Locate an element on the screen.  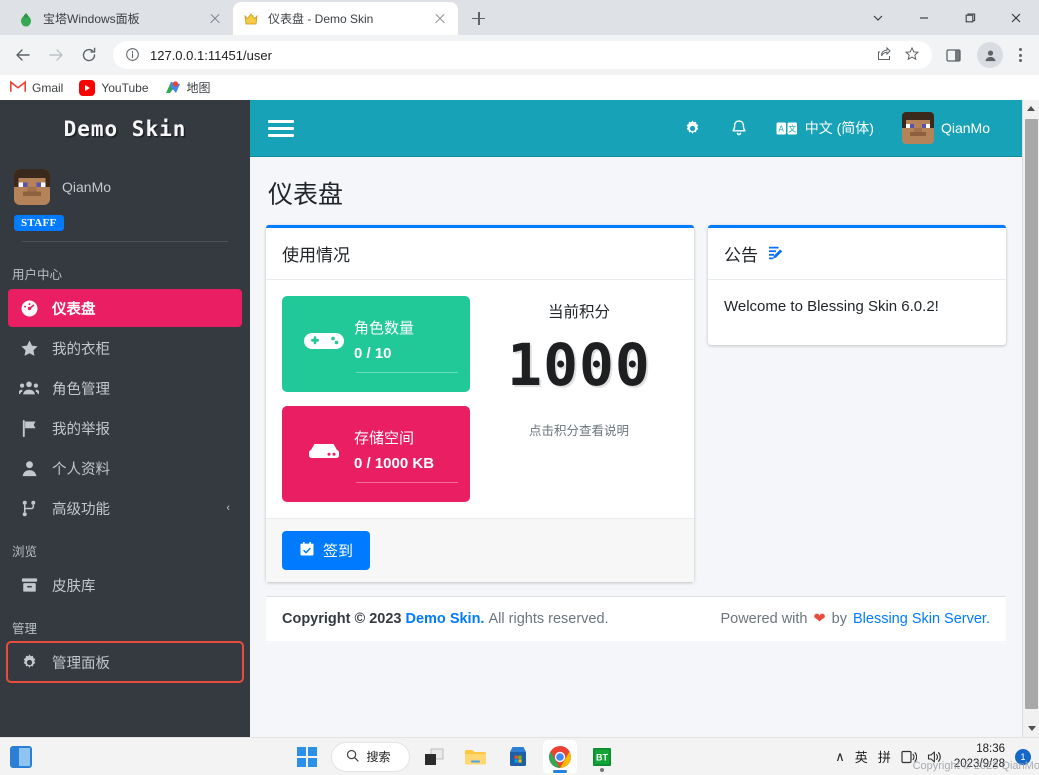
navbar-settings-button is located at coordinates (692, 128).